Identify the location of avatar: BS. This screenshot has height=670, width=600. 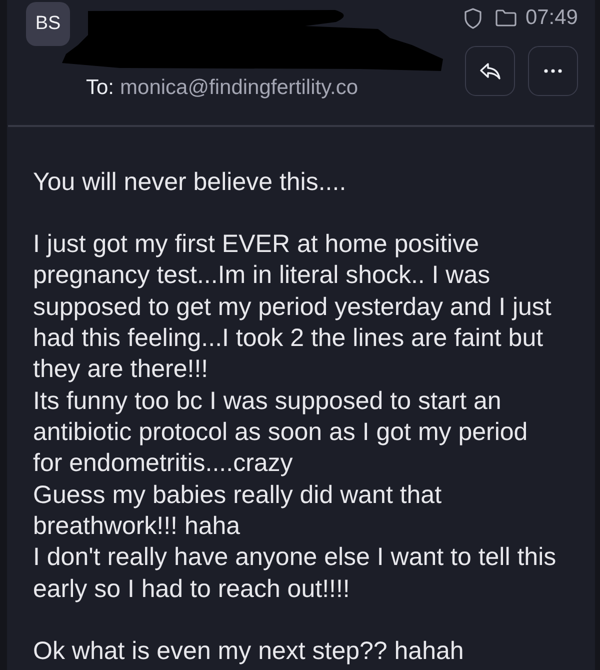
(48, 24).